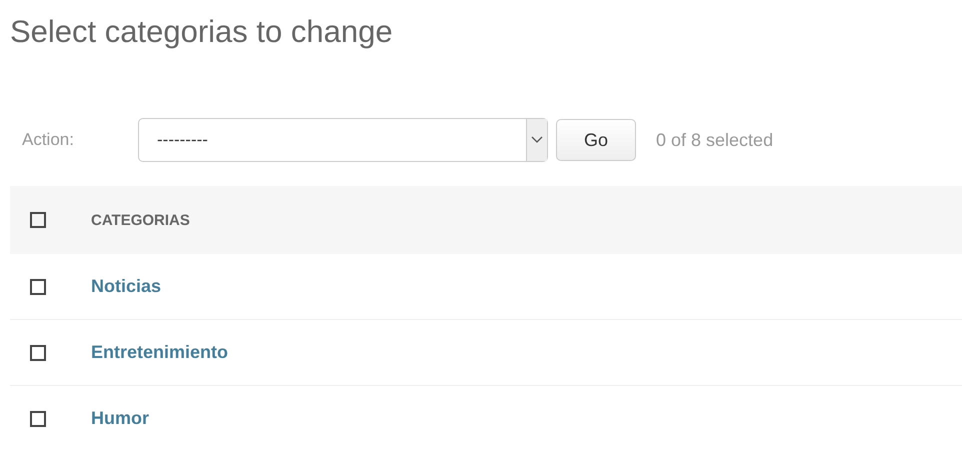 Image resolution: width=962 pixels, height=450 pixels. What do you see at coordinates (48, 140) in the screenshot?
I see `action-label: Action:` at bounding box center [48, 140].